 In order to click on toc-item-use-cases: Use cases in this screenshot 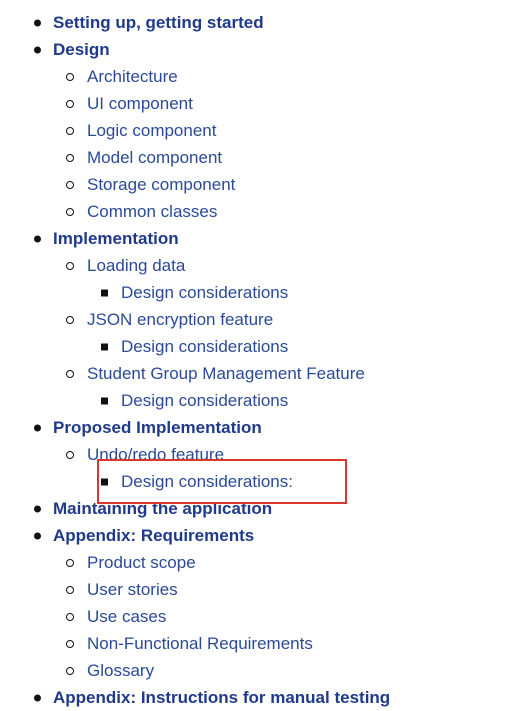, I will do `click(254, 616)`.